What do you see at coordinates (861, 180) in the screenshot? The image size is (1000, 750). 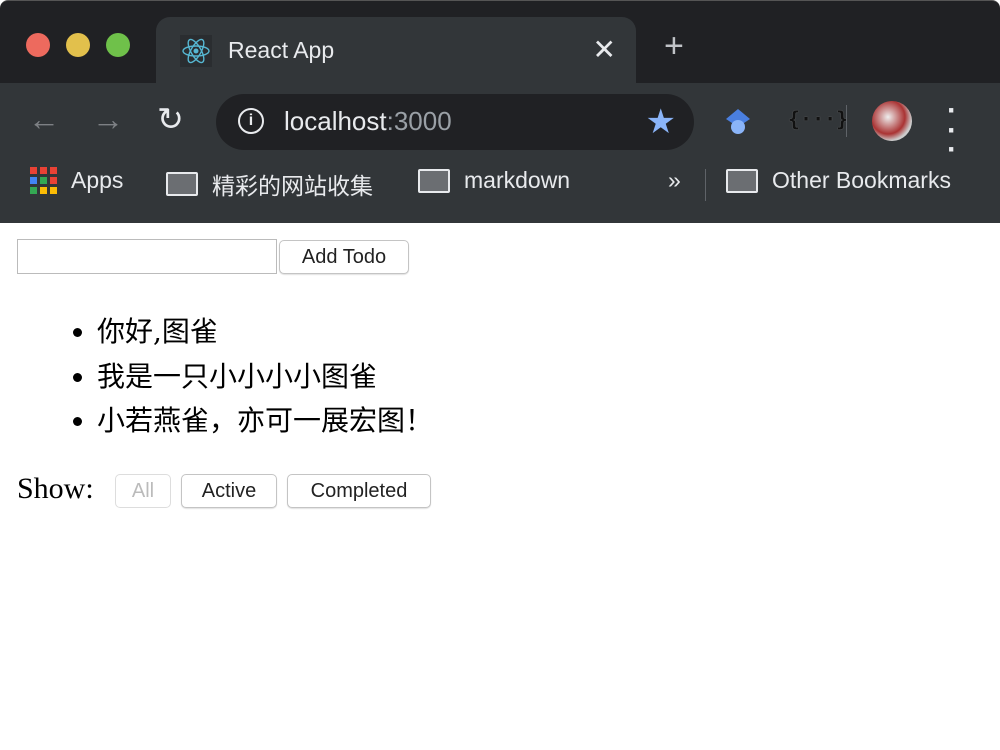 I see `bookmark-label: Other Bookmarks` at bounding box center [861, 180].